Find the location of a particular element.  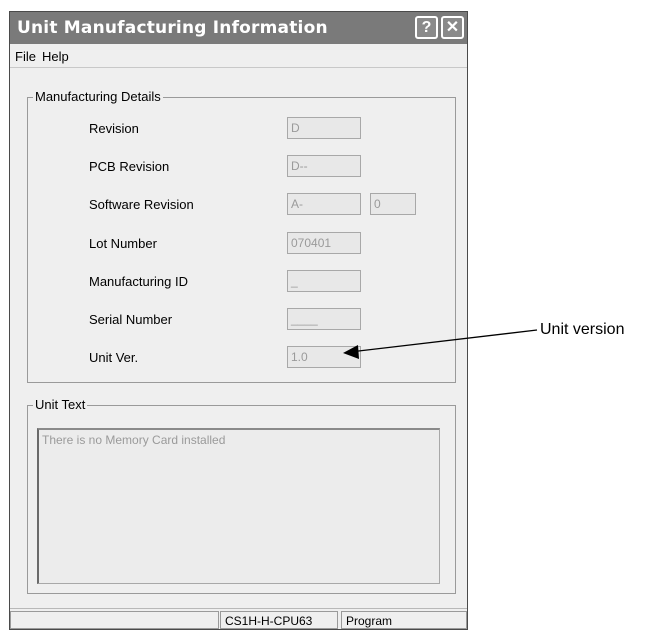

annotation-arrow is located at coordinates (440, 344).